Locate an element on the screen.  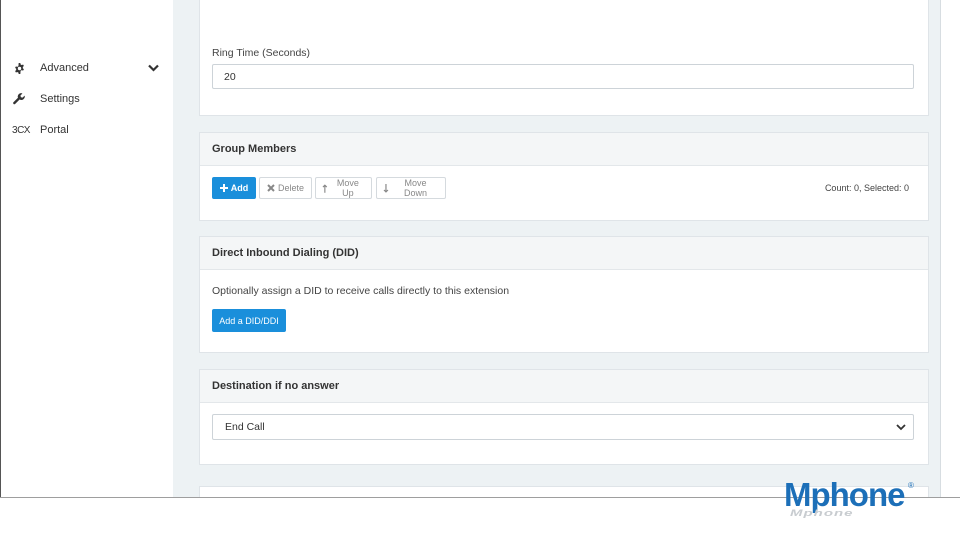
move-down-button: Move Down is located at coordinates (411, 188).